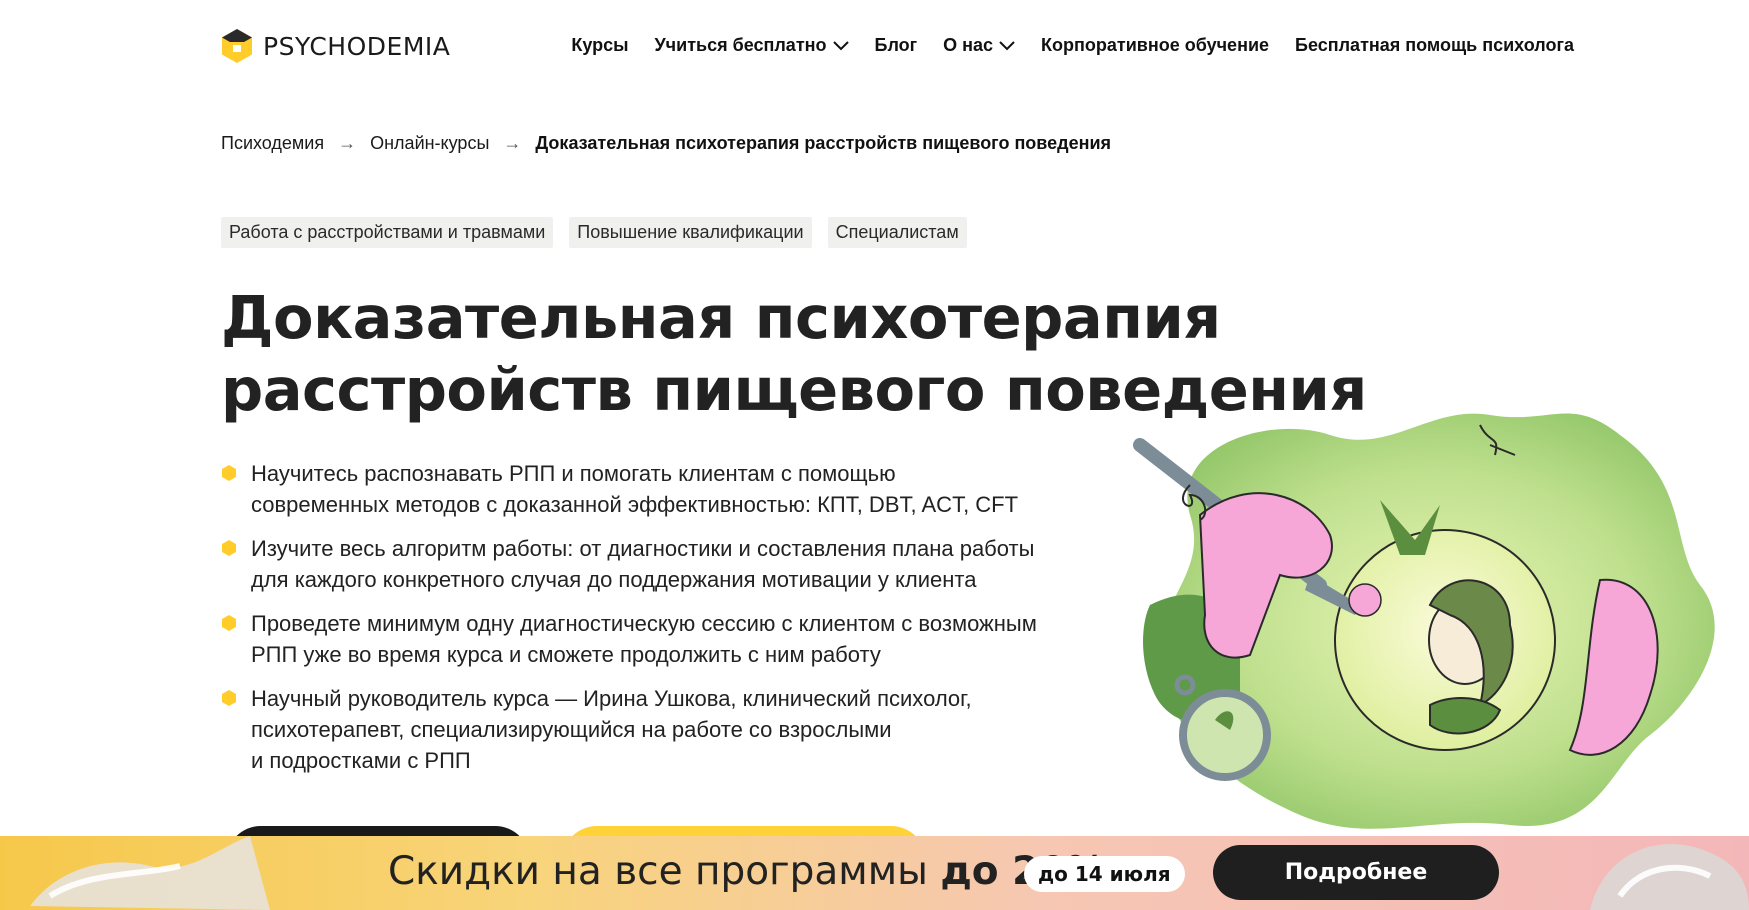 This screenshot has width=1749, height=910. Describe the element at coordinates (1356, 872) in the screenshot. I see `promo-details-button: Подробнее` at that location.